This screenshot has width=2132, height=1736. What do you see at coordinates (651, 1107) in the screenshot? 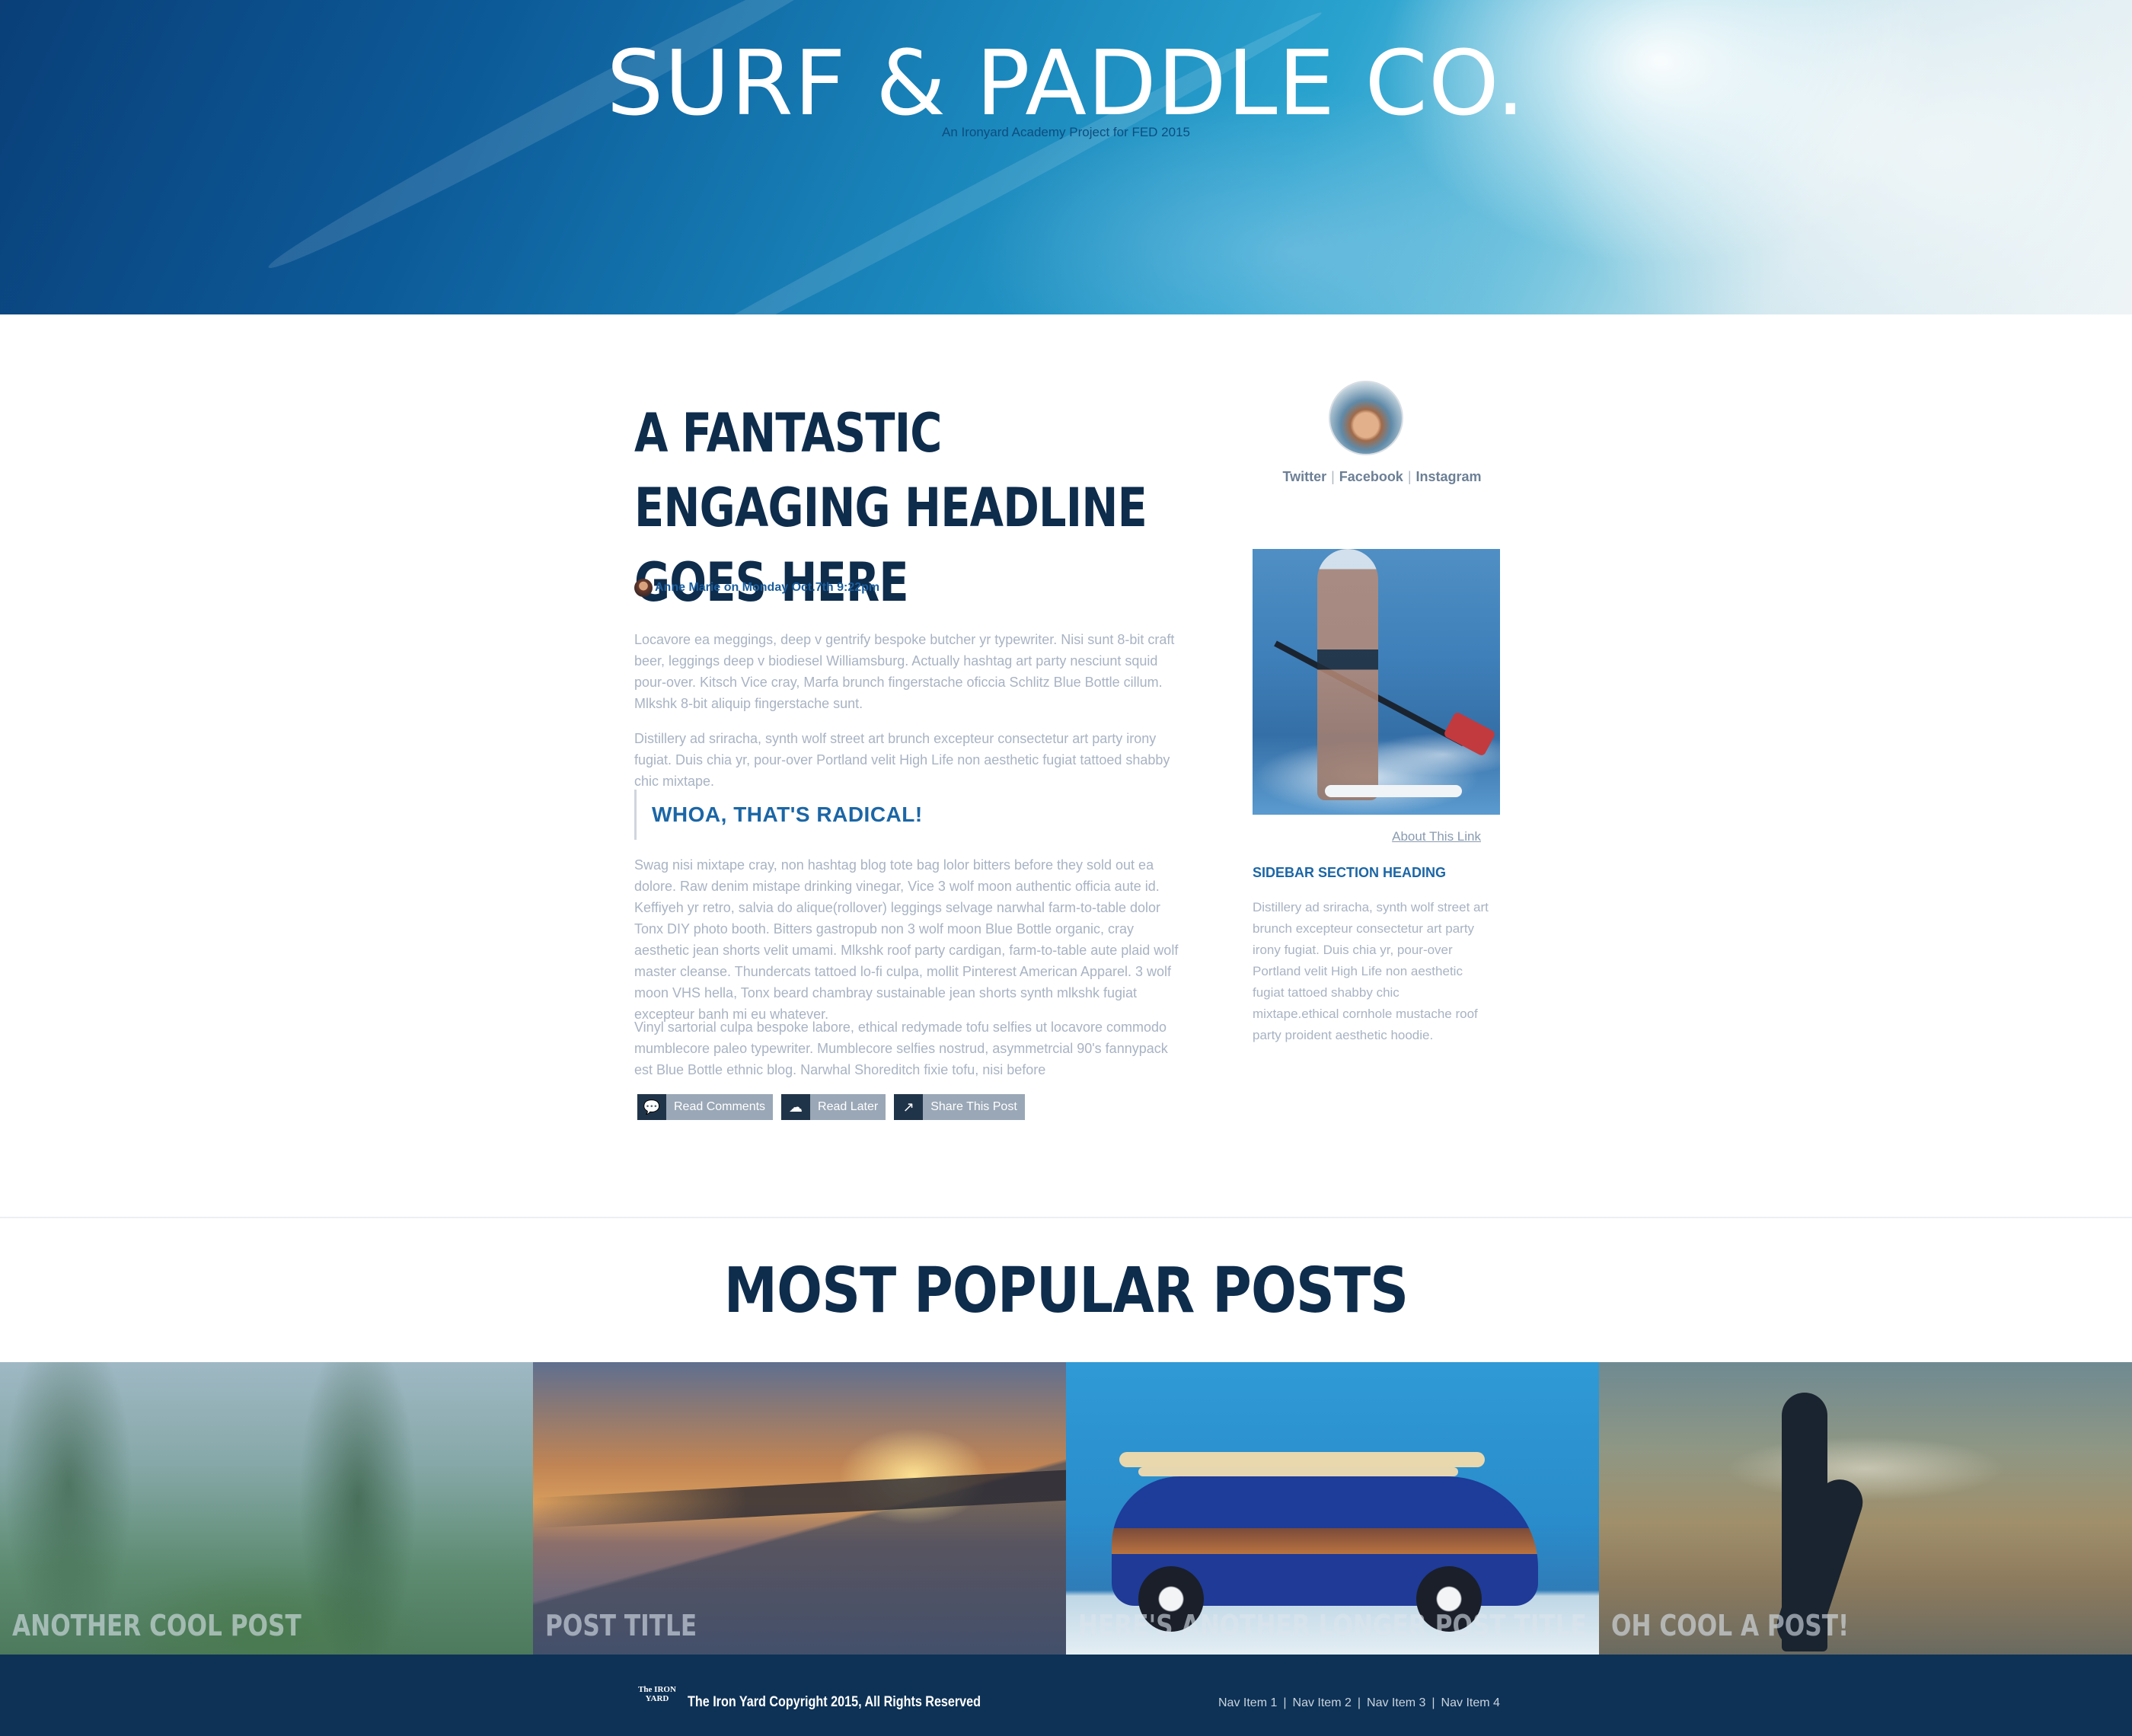
I see `comment-icon: 💬` at bounding box center [651, 1107].